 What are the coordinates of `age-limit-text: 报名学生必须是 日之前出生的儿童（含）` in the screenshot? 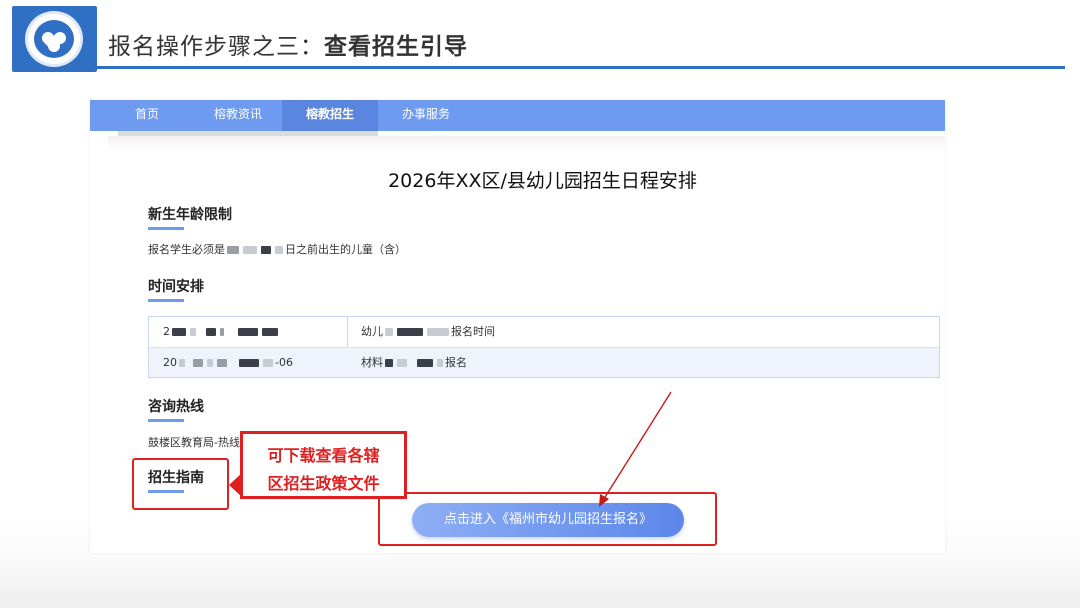 It's located at (277, 249).